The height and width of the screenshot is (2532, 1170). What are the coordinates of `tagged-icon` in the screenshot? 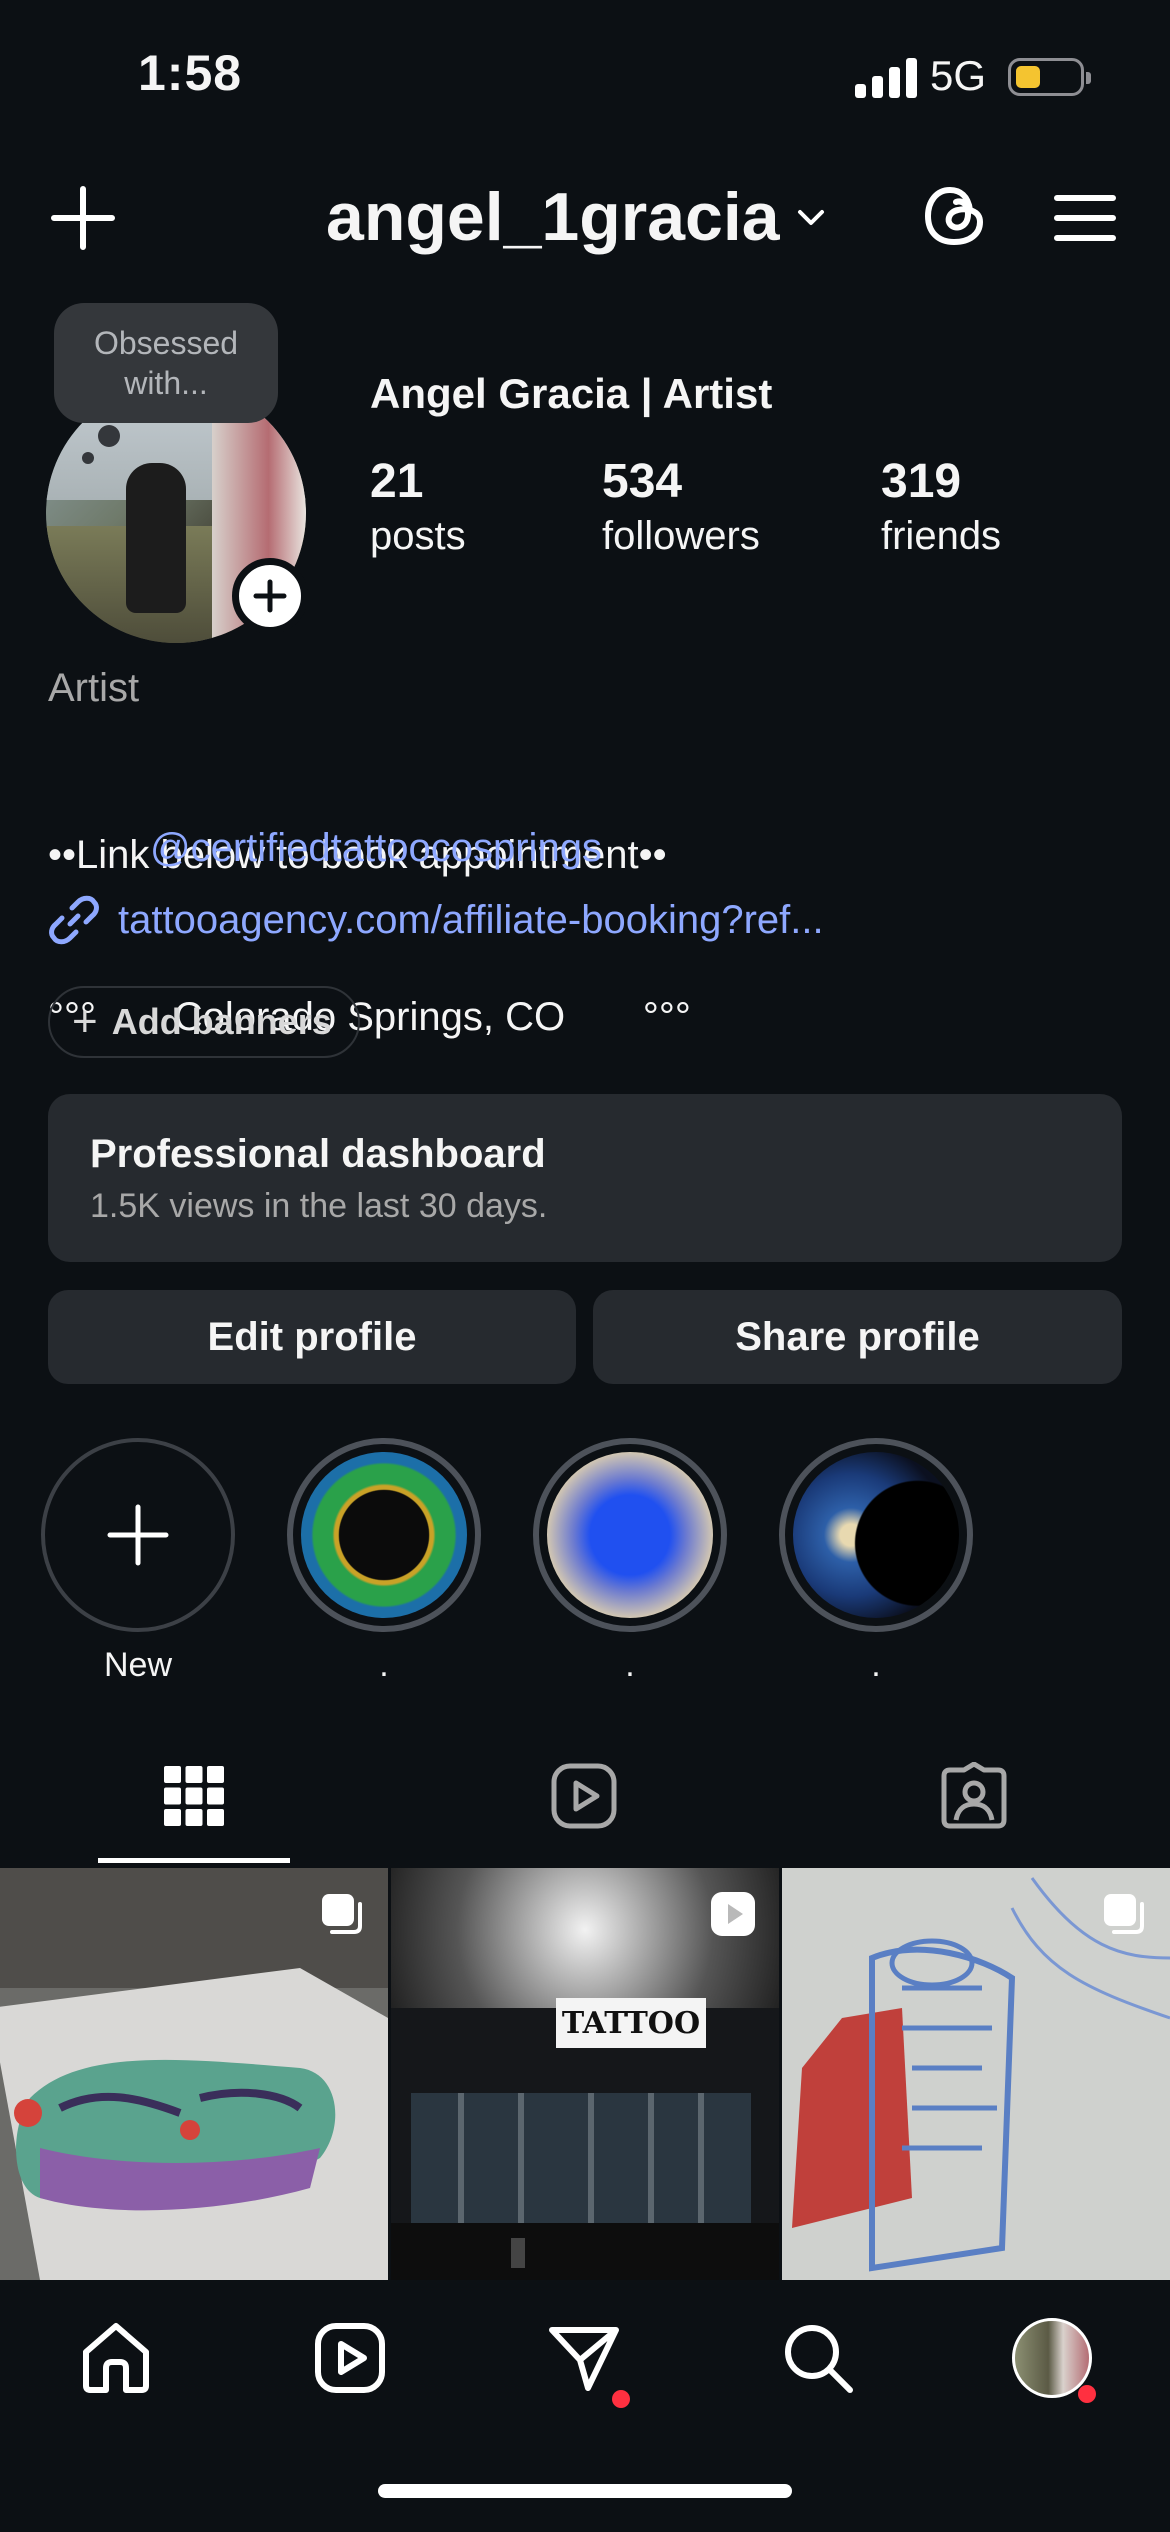 It's located at (974, 1796).